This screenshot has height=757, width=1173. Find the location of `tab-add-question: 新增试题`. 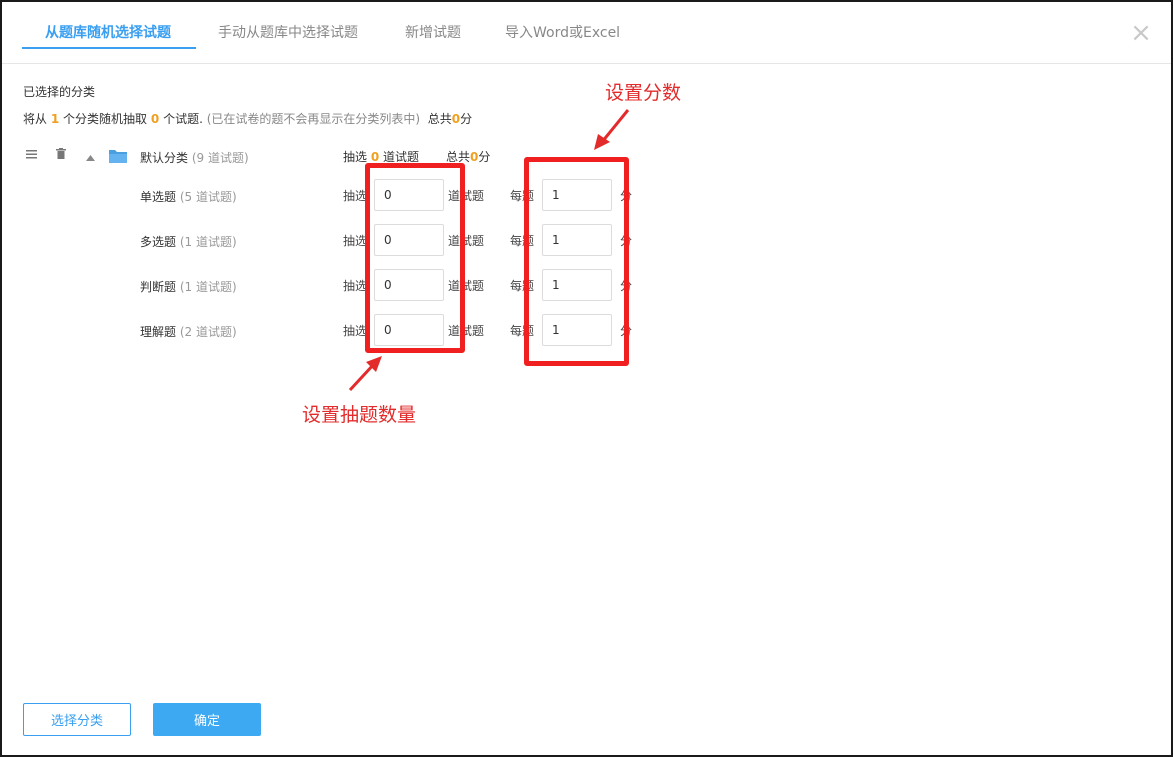

tab-add-question: 新增试题 is located at coordinates (433, 36).